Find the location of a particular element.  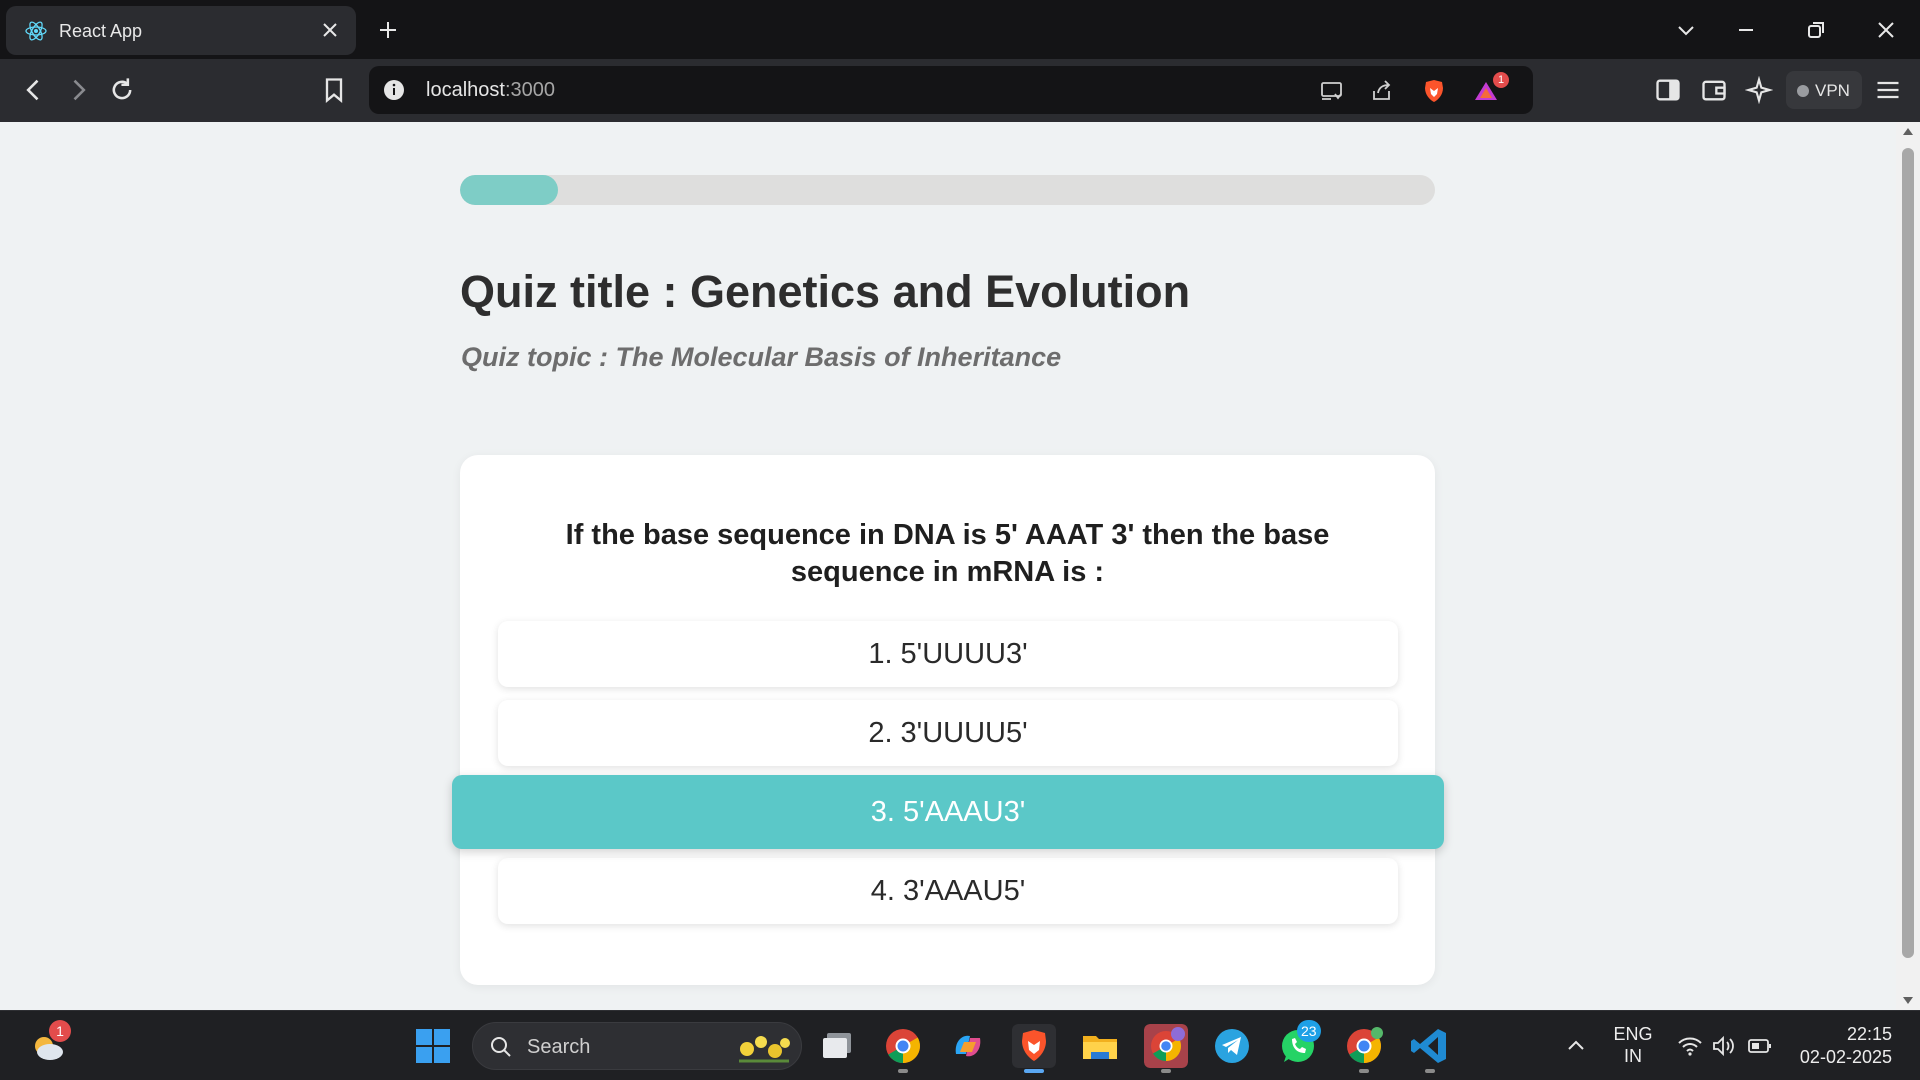

close-tab-icon is located at coordinates (330, 30).